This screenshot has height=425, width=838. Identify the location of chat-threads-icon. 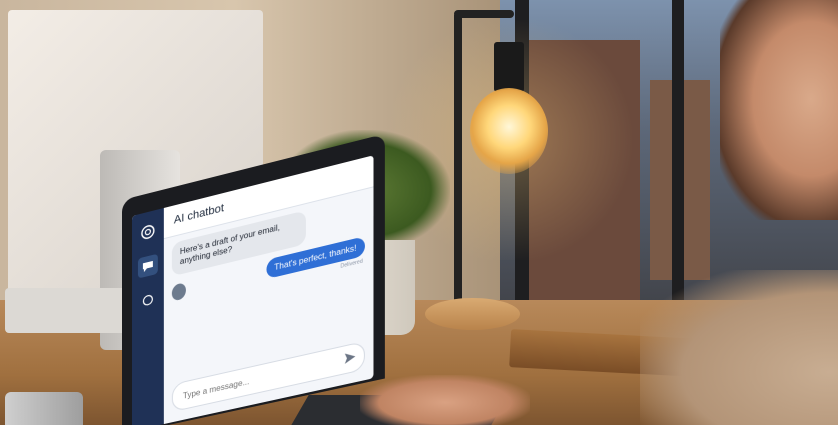
(148, 300).